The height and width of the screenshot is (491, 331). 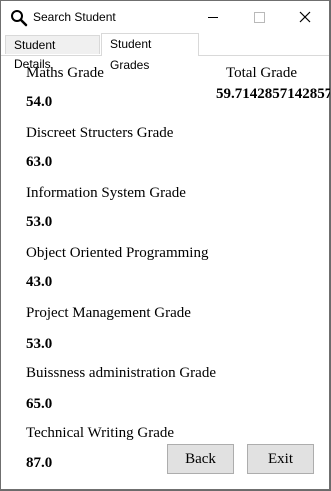 What do you see at coordinates (262, 73) in the screenshot?
I see `total-grade-label: Total Grade` at bounding box center [262, 73].